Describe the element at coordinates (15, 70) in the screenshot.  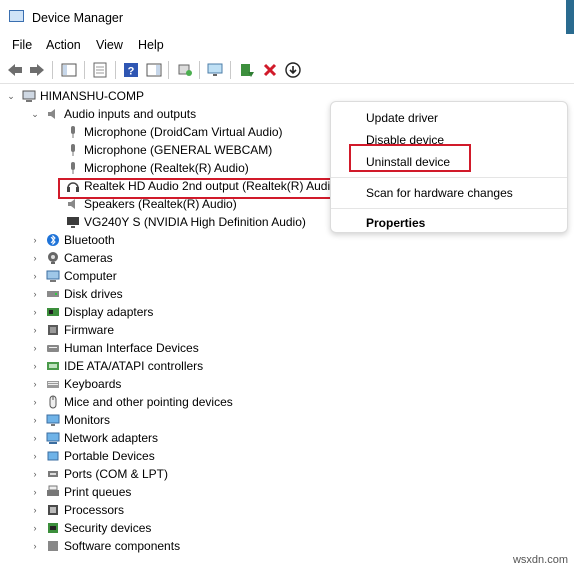
I see `back-icon` at that location.